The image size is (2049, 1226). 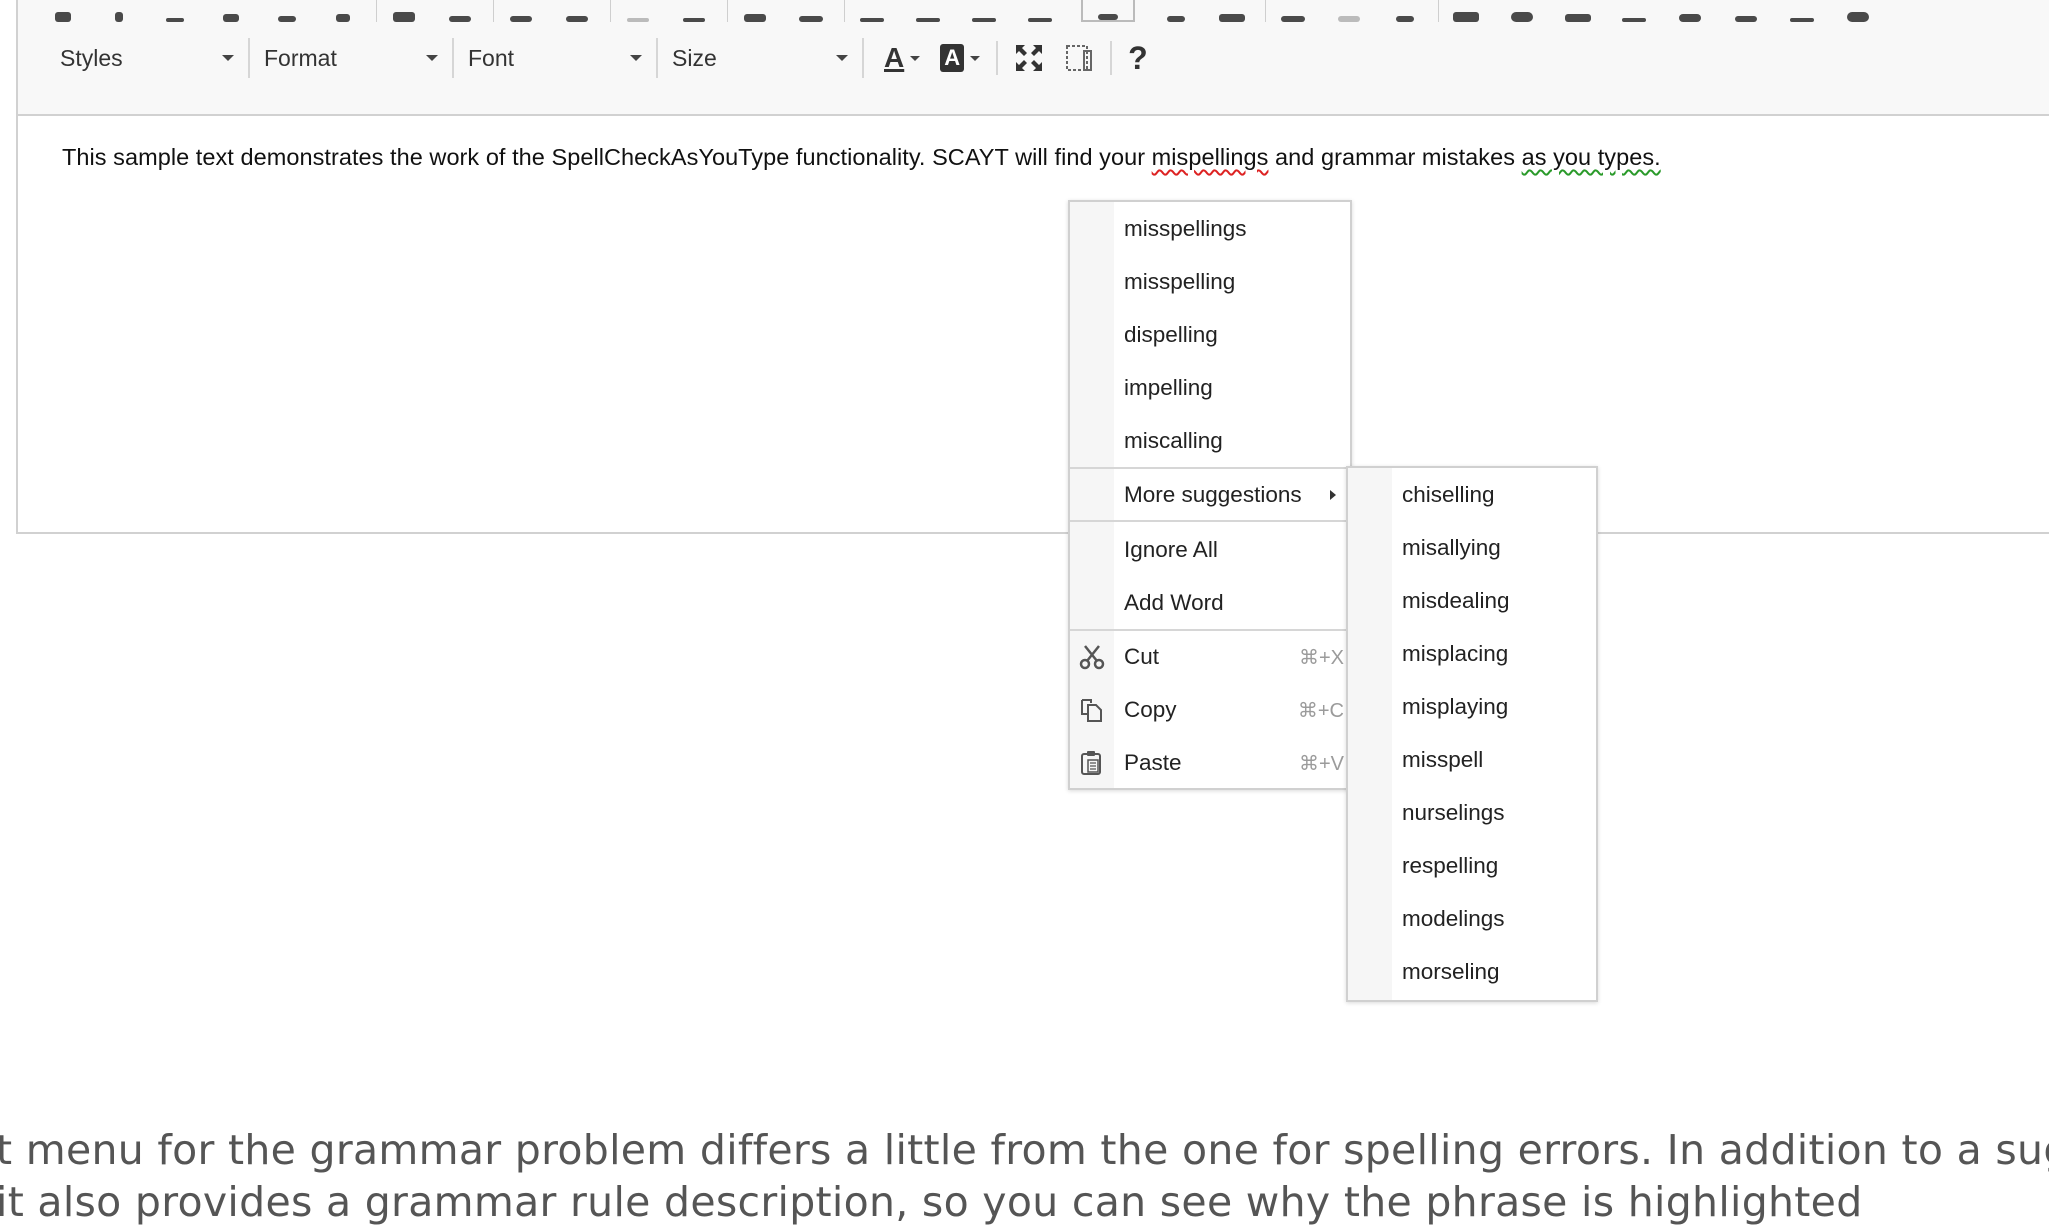 What do you see at coordinates (1472, 495) in the screenshot?
I see `more-suggestion-item: chiselling` at bounding box center [1472, 495].